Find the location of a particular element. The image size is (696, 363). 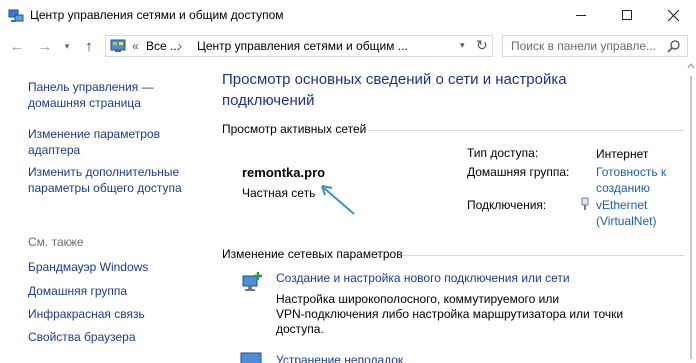

network-center-icon is located at coordinates (16, 15).